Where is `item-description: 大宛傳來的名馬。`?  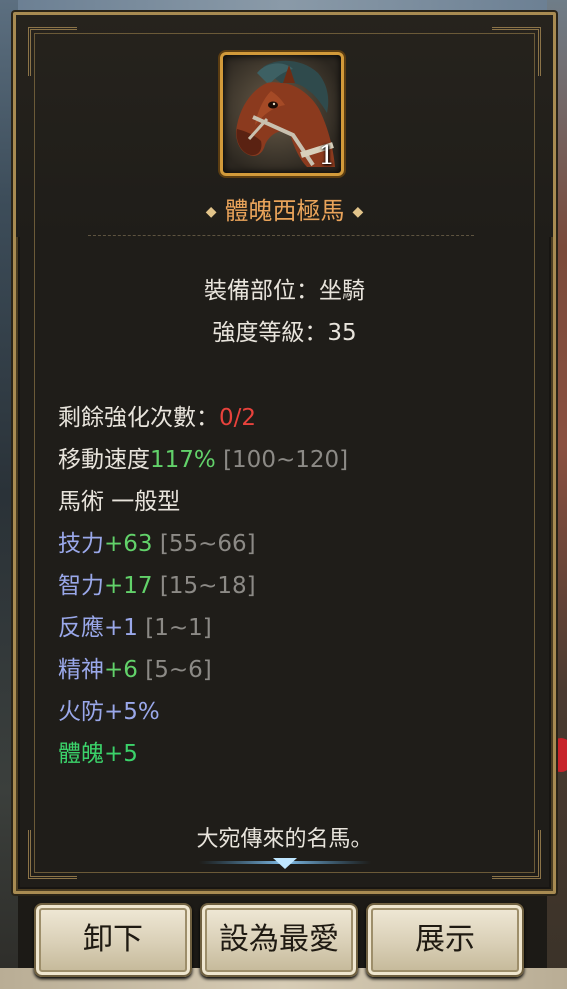
item-description: 大宛傳來的名馬。 is located at coordinates (284, 839).